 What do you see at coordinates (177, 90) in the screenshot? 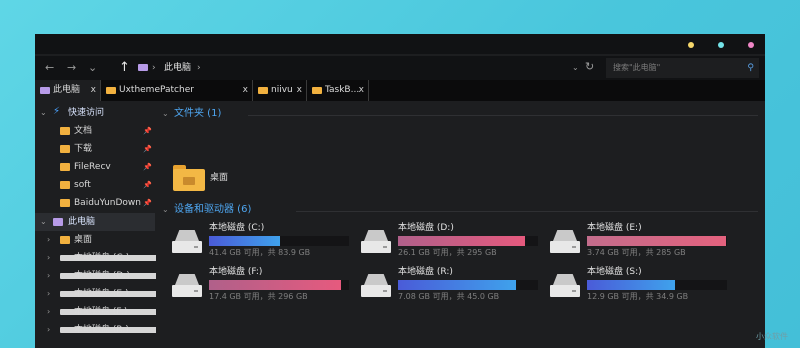
I see `tab-uxthemepatcher: UxthemePatcher x` at bounding box center [177, 90].